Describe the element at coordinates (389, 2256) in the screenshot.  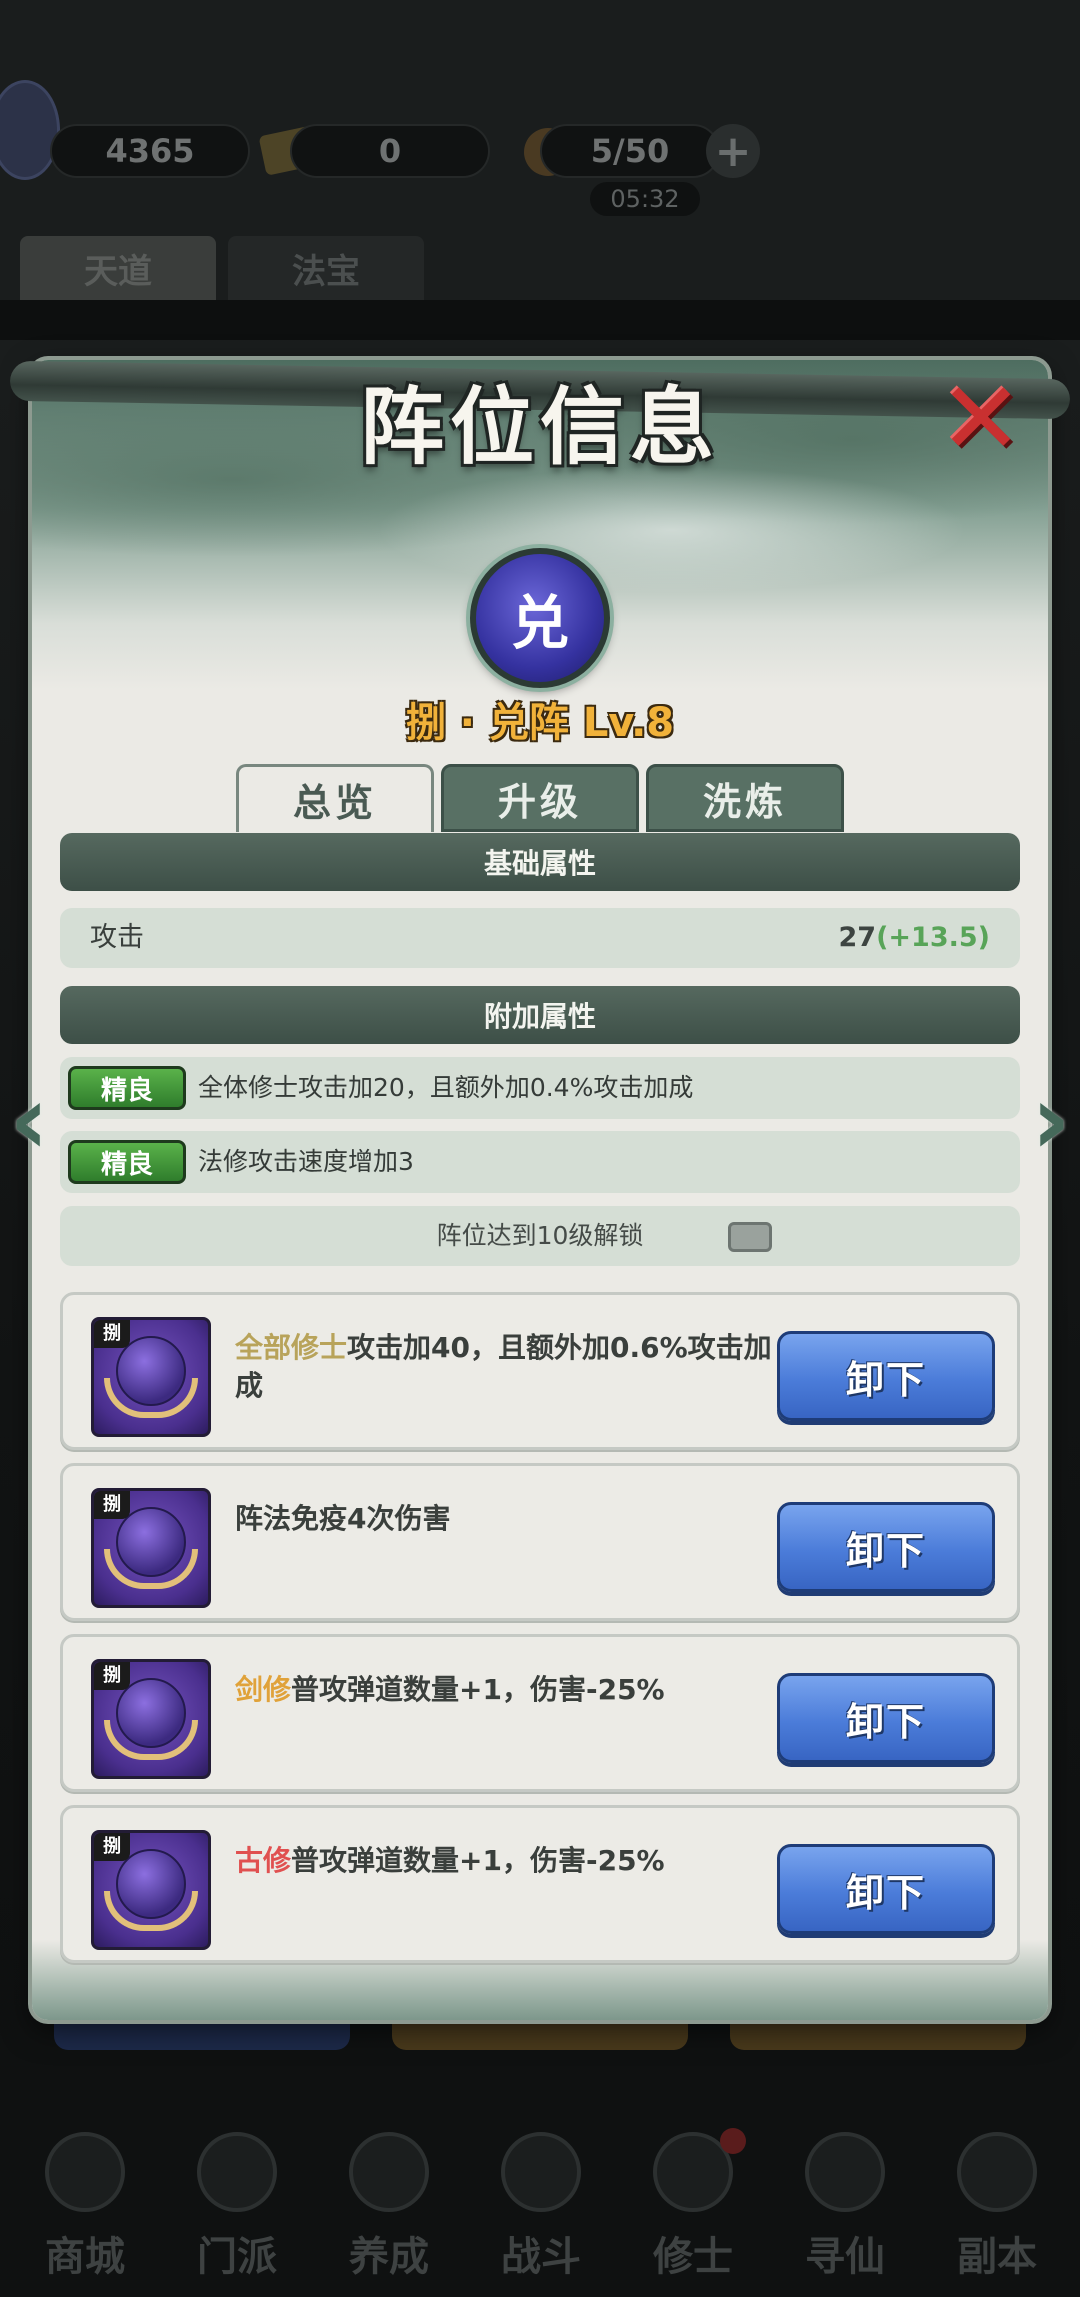
I see `nav-label: 养成` at that location.